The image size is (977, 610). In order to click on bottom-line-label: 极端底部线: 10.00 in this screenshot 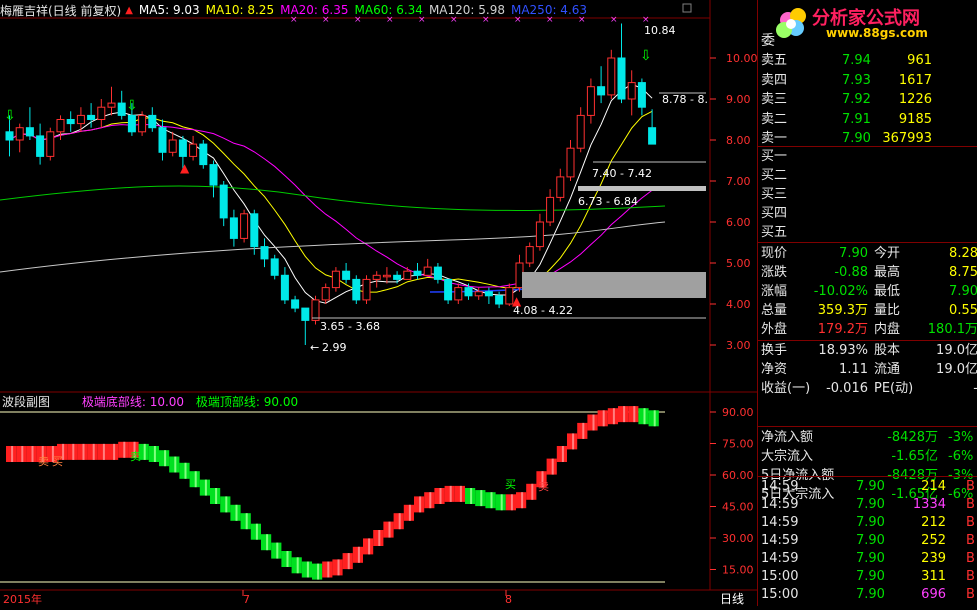, I will do `click(133, 402)`.